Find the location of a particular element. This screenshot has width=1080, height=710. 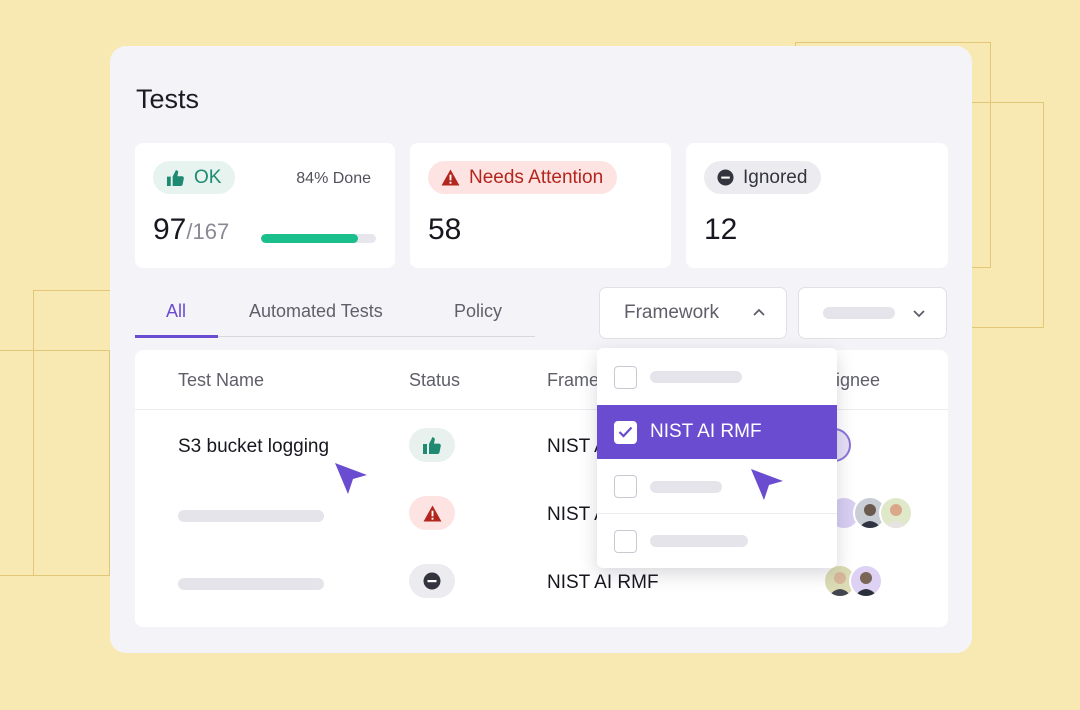

stat-total: /167 is located at coordinates (208, 231).